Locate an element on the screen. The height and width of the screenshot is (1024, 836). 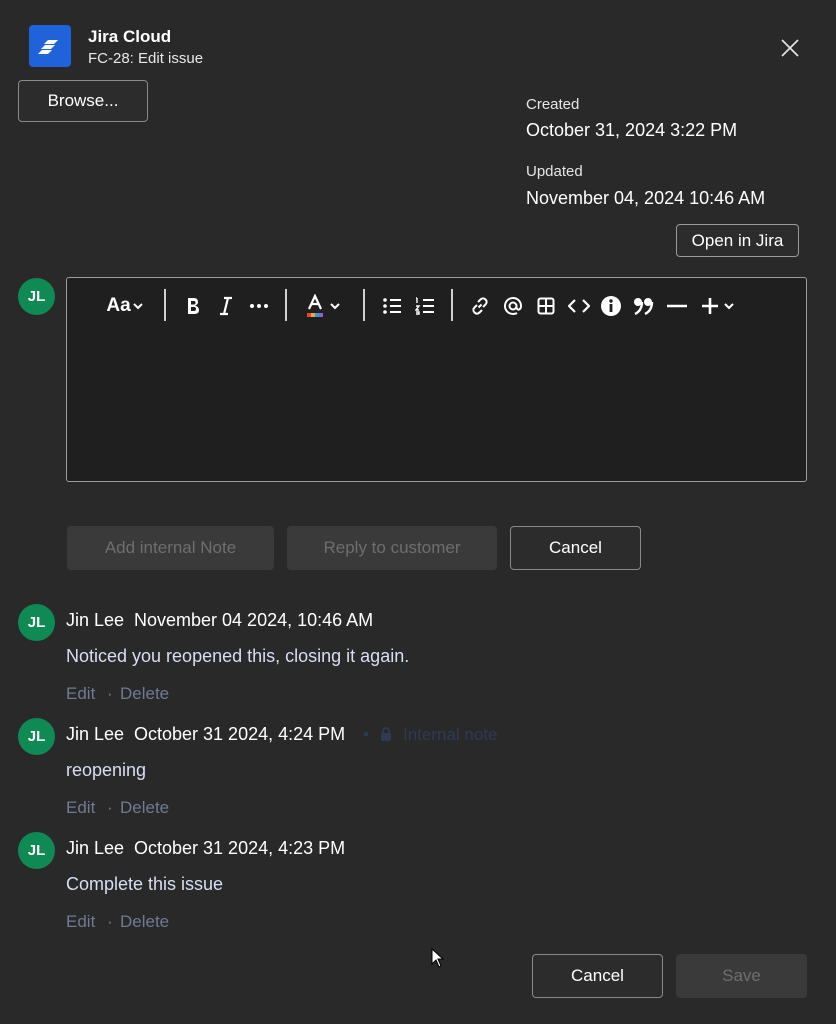
open-in-jira-button: Open in Jira is located at coordinates (737, 240).